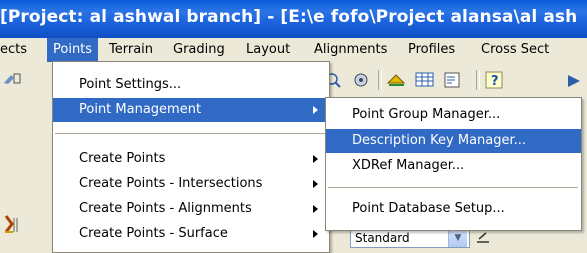 Image resolution: width=587 pixels, height=253 pixels. Describe the element at coordinates (515, 50) in the screenshot. I see `menu-cross-sections: Cross Sect` at that location.